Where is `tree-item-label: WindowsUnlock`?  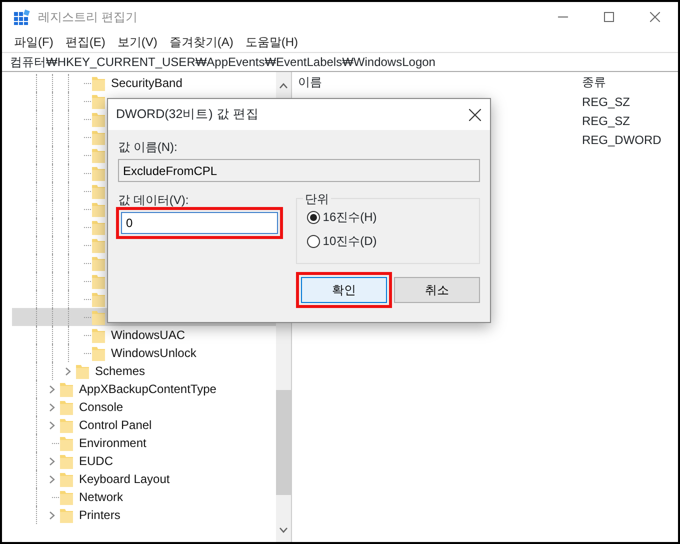
tree-item-label: WindowsUnlock is located at coordinates (153, 353).